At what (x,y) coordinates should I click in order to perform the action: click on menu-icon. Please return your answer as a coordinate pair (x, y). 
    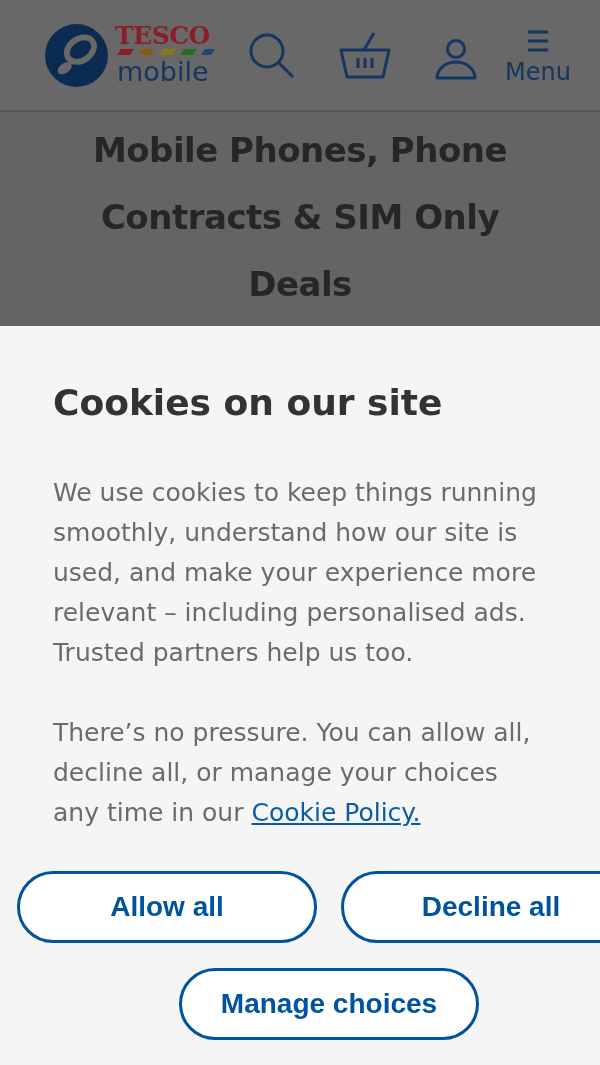
    Looking at the image, I should click on (537, 41).